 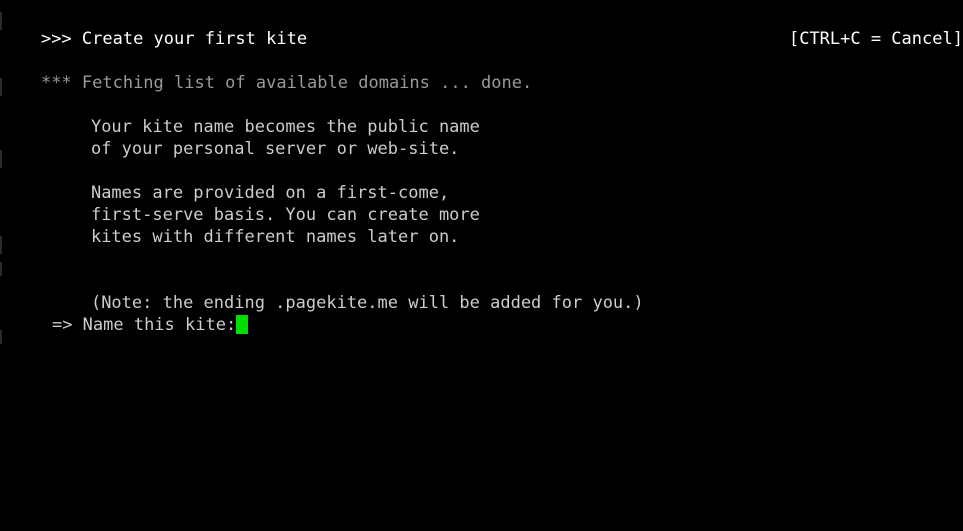 I want to click on header-text: >>> Create your first kite, so click(x=174, y=39).